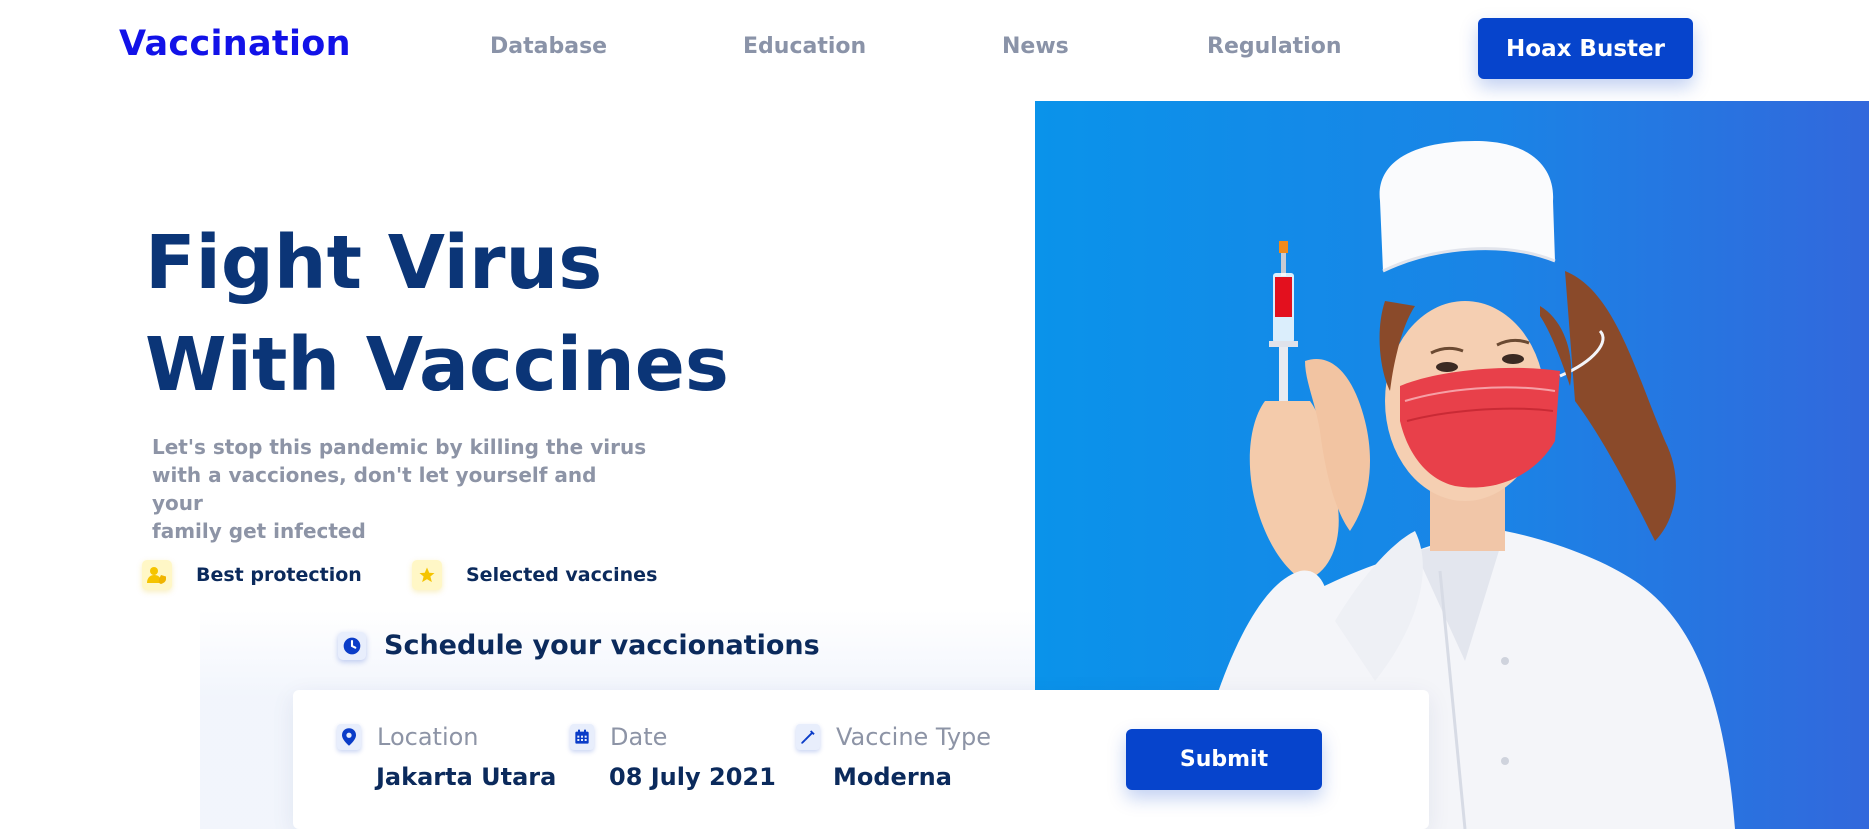  Describe the element at coordinates (259, 531) in the screenshot. I see `subtext-line-3: family get infected` at that location.